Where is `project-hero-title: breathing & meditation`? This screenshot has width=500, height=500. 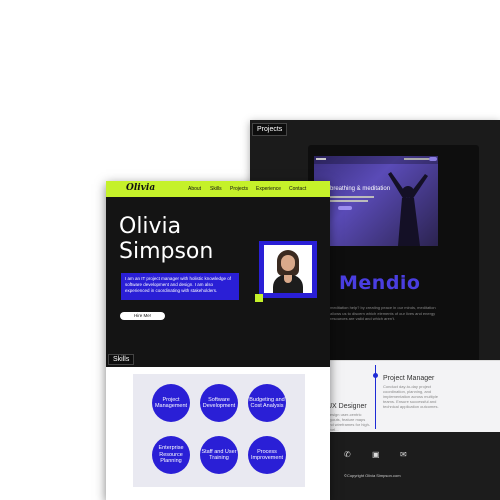 project-hero-title: breathing & meditation is located at coordinates (360, 189).